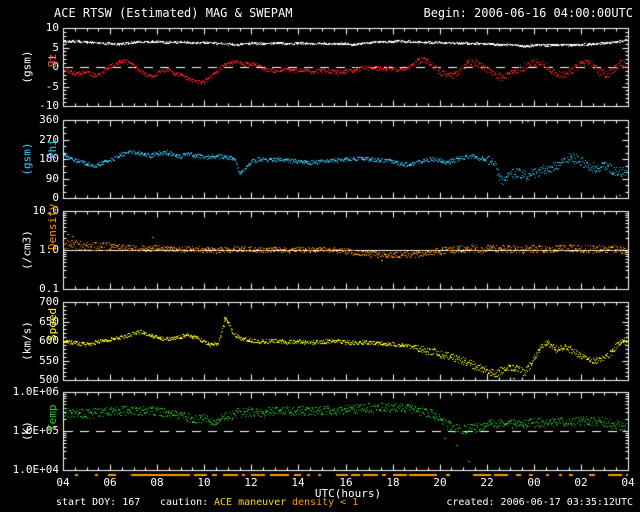 The height and width of the screenshot is (512, 640). I want to click on page-title: ACE RTSW (Estimated) MAG & SWEPAM, so click(173, 13).